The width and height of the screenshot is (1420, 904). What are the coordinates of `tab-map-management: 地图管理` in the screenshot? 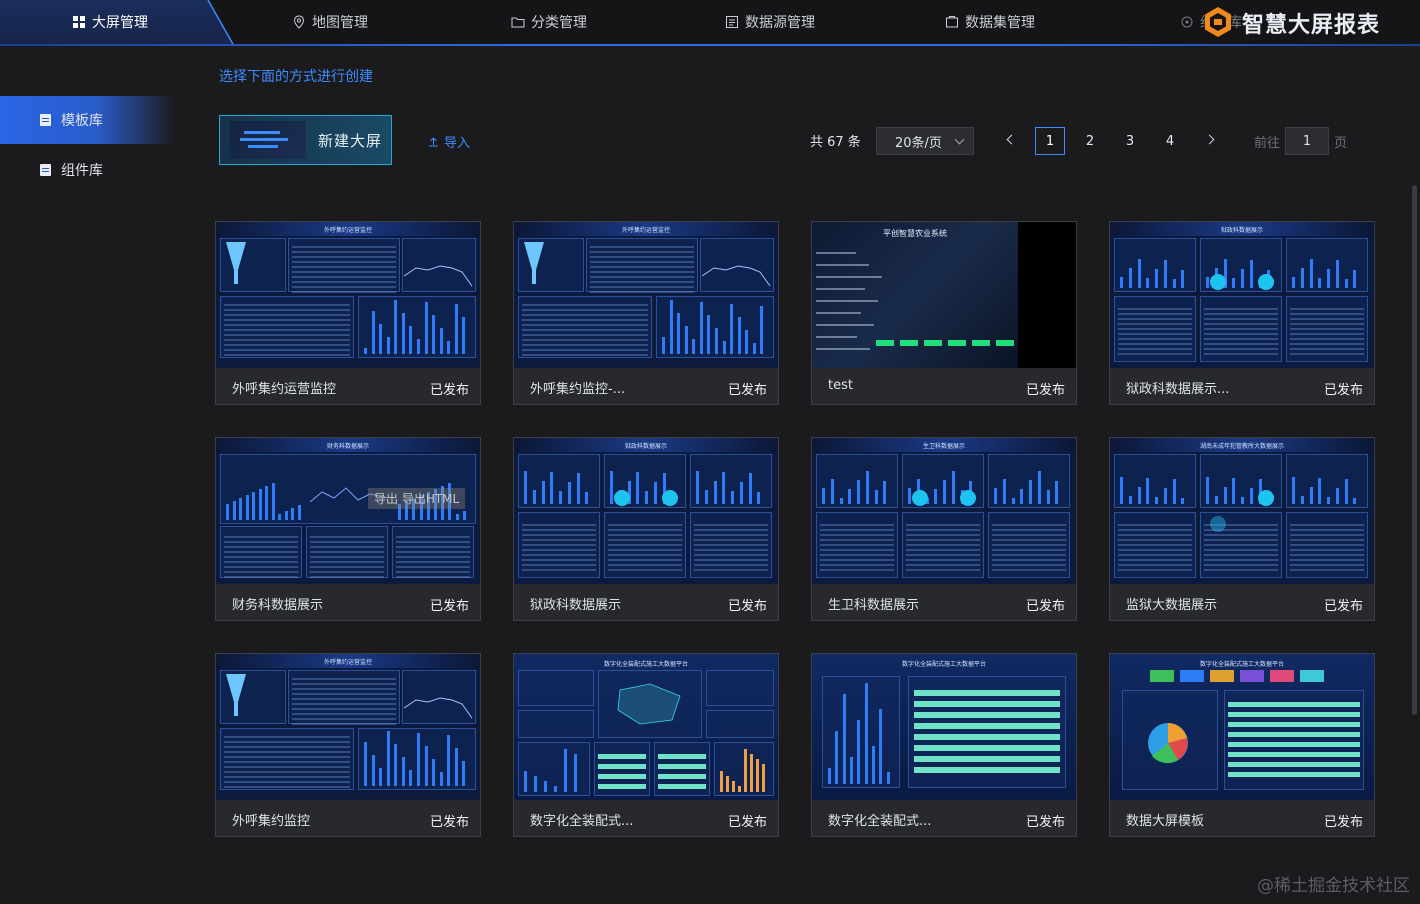 It's located at (330, 22).